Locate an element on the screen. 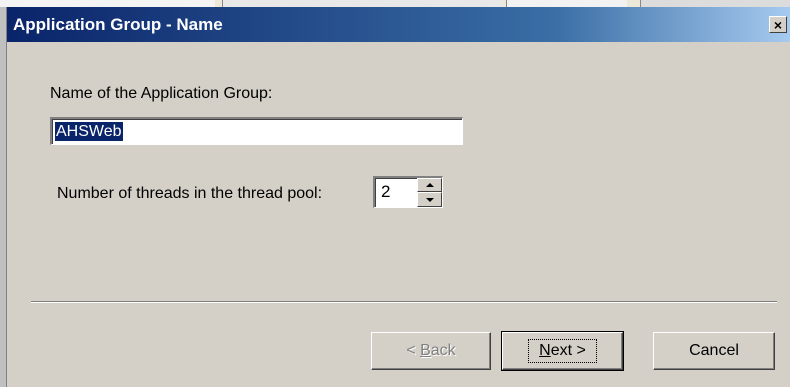  spinner-down-button is located at coordinates (429, 199).